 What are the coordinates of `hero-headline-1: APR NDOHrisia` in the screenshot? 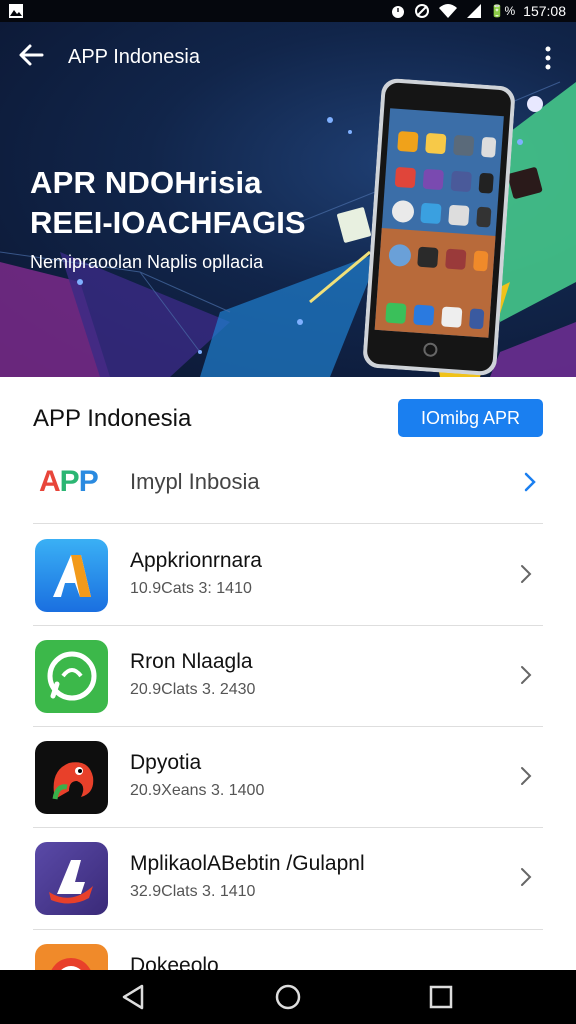 It's located at (146, 182).